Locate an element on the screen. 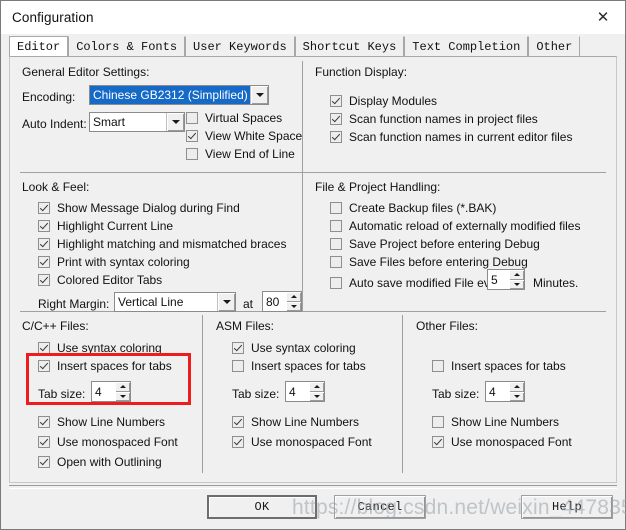 This screenshot has height=530, width=626. asm-files-title: ASM Files: is located at coordinates (245, 326).